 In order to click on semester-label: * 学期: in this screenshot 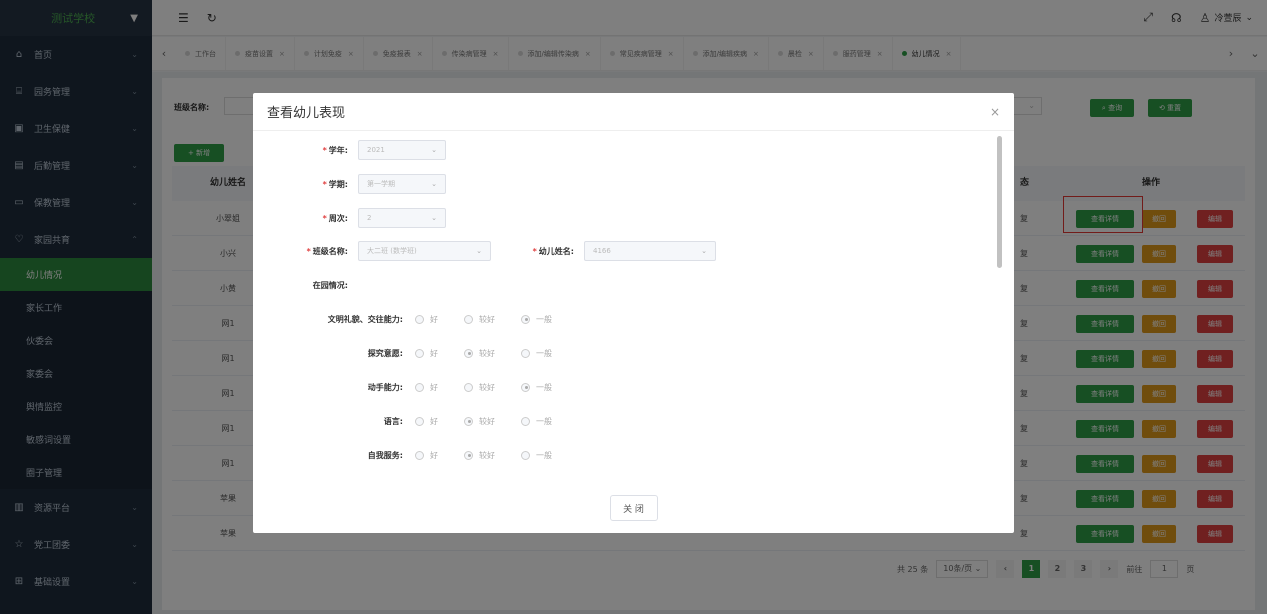, I will do `click(335, 184)`.